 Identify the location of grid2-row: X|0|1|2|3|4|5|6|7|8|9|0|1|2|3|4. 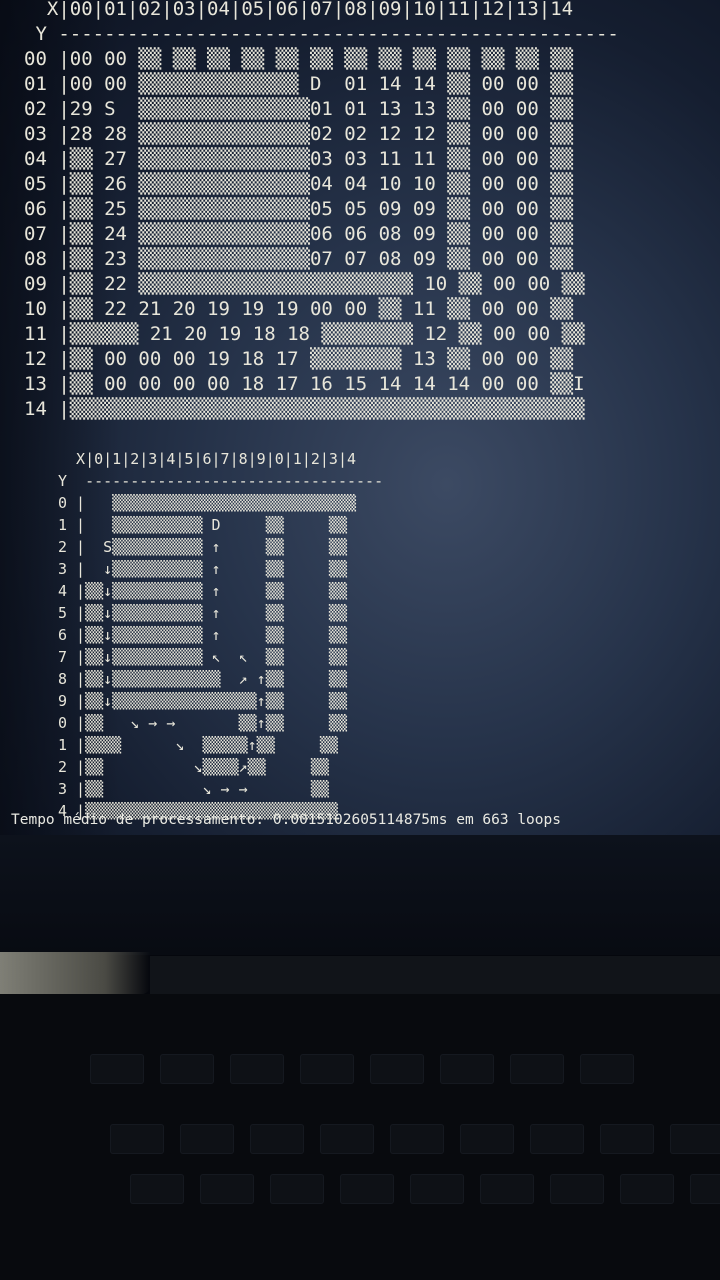
(207, 459).